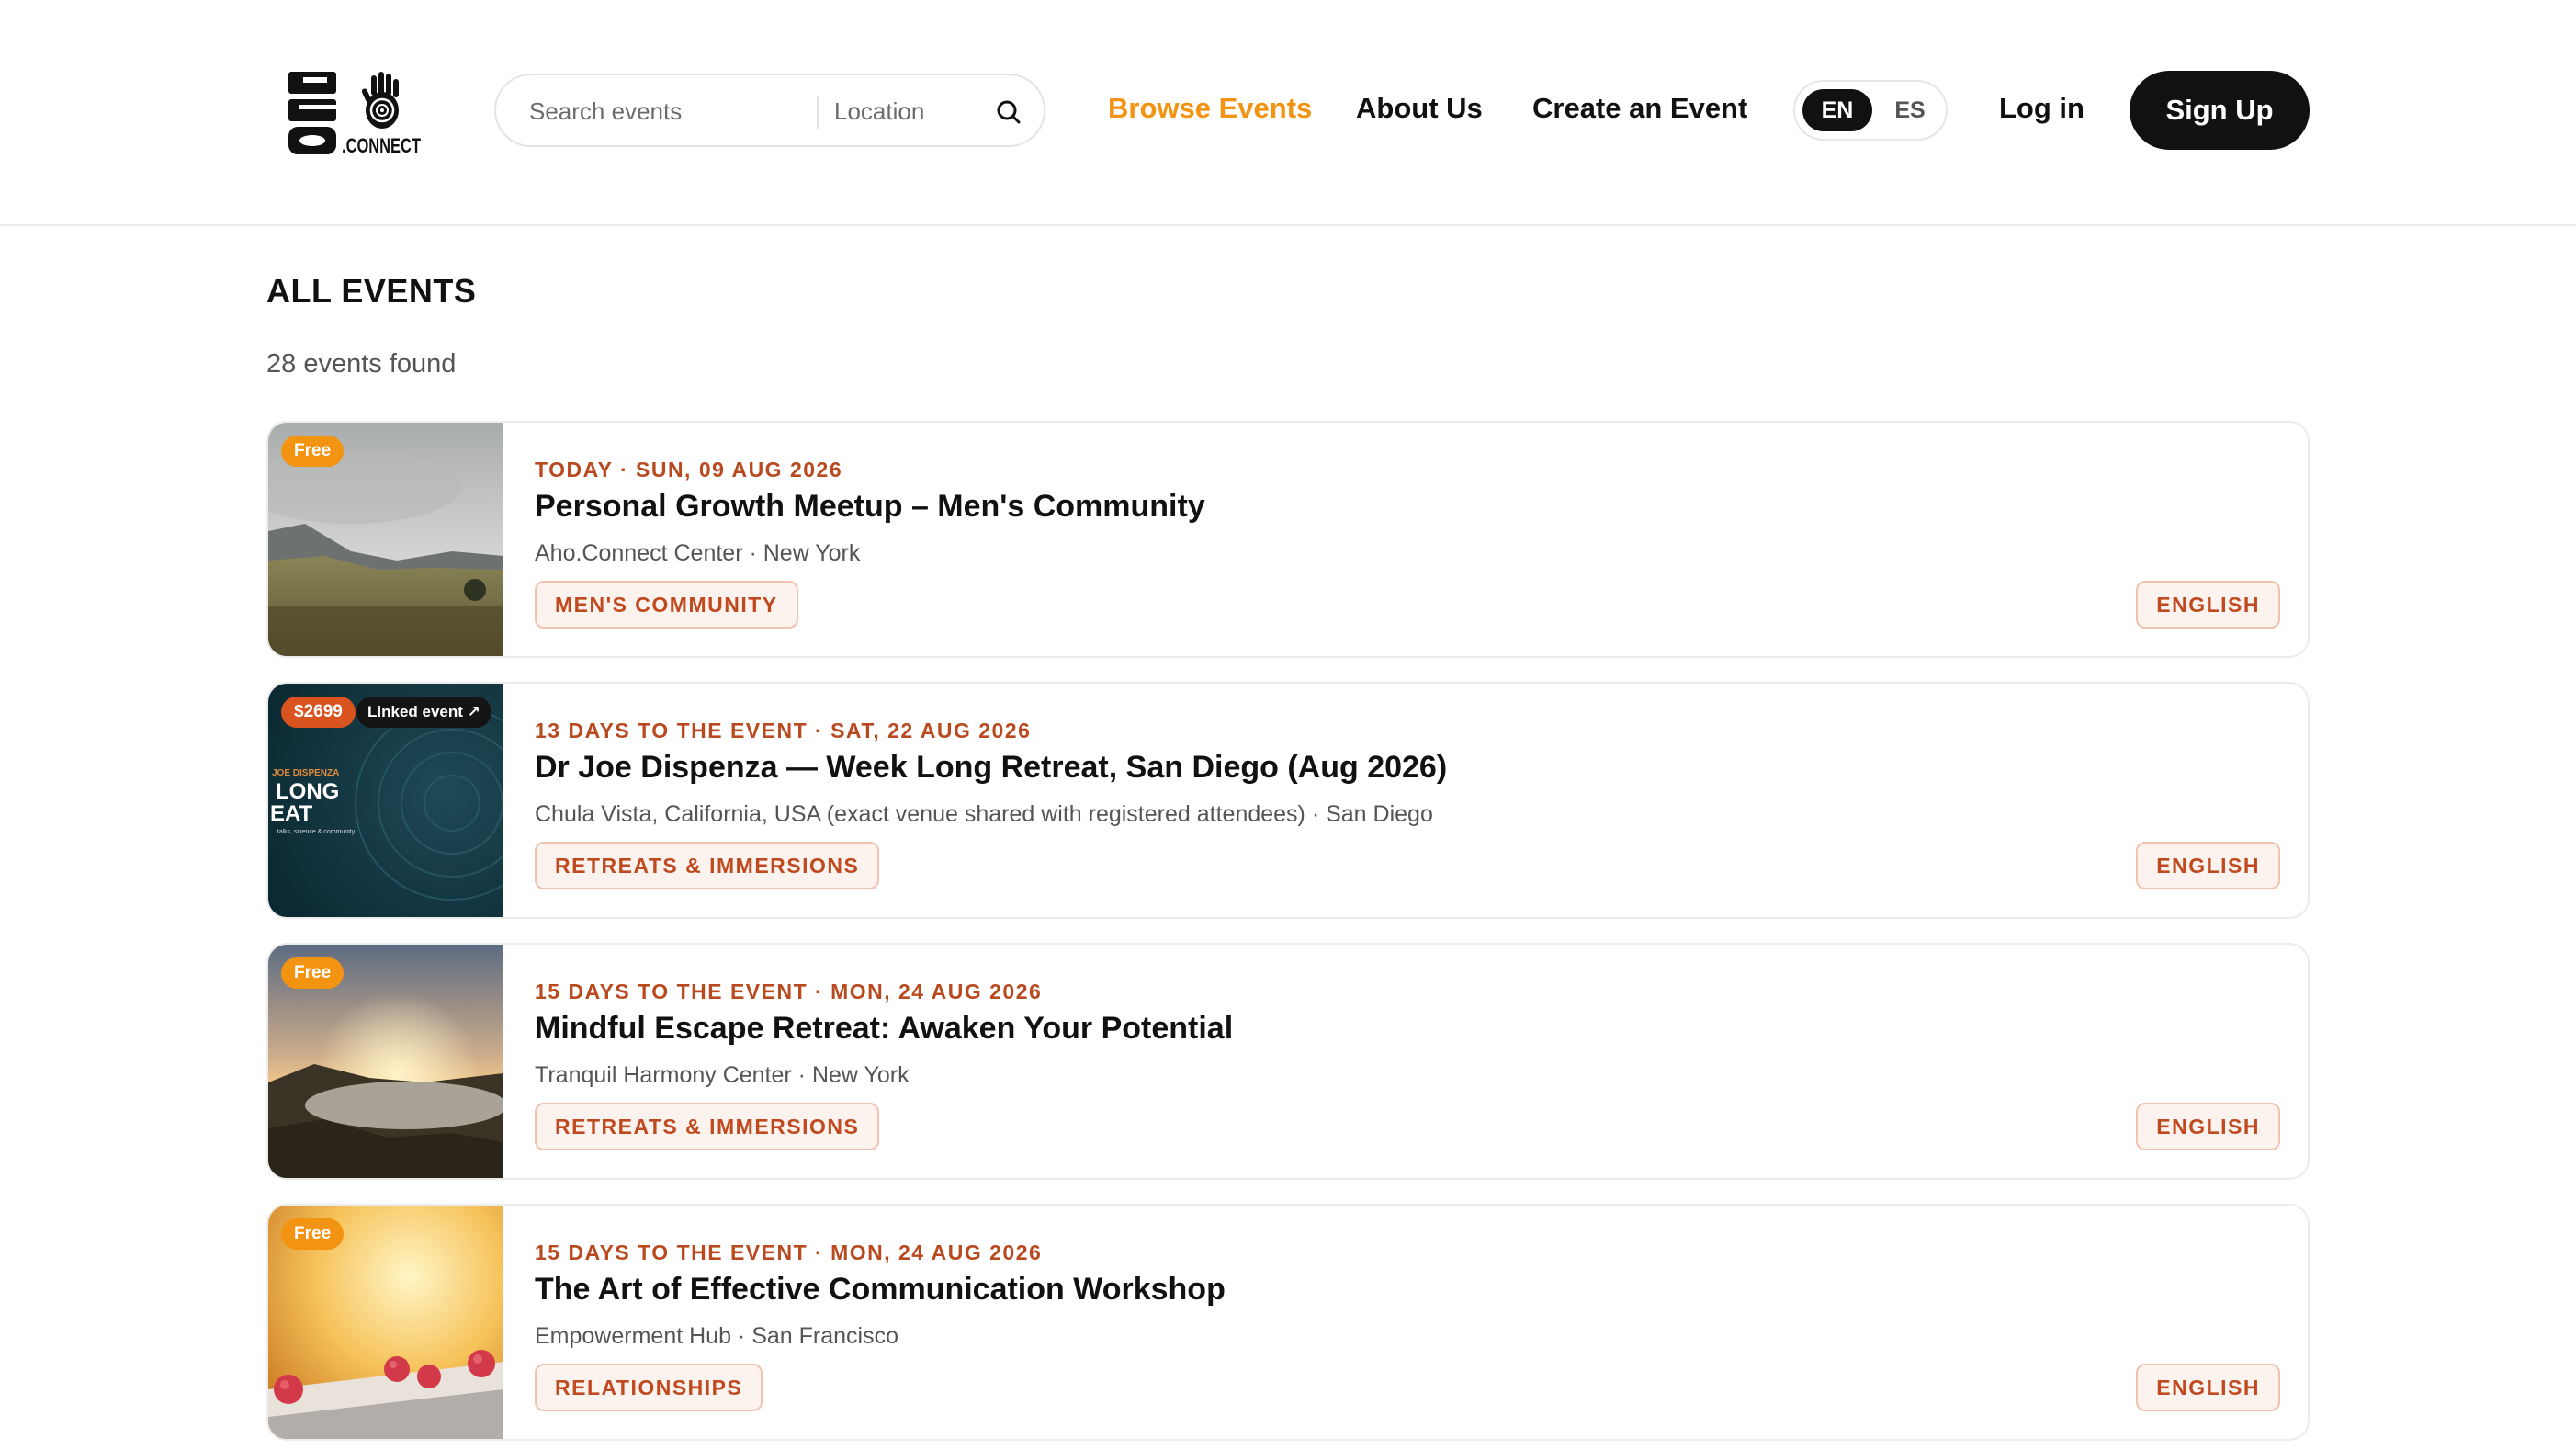 The image size is (2576, 1450). What do you see at coordinates (291, 813) in the screenshot?
I see `thumbnail-overlay-line2: EAT` at bounding box center [291, 813].